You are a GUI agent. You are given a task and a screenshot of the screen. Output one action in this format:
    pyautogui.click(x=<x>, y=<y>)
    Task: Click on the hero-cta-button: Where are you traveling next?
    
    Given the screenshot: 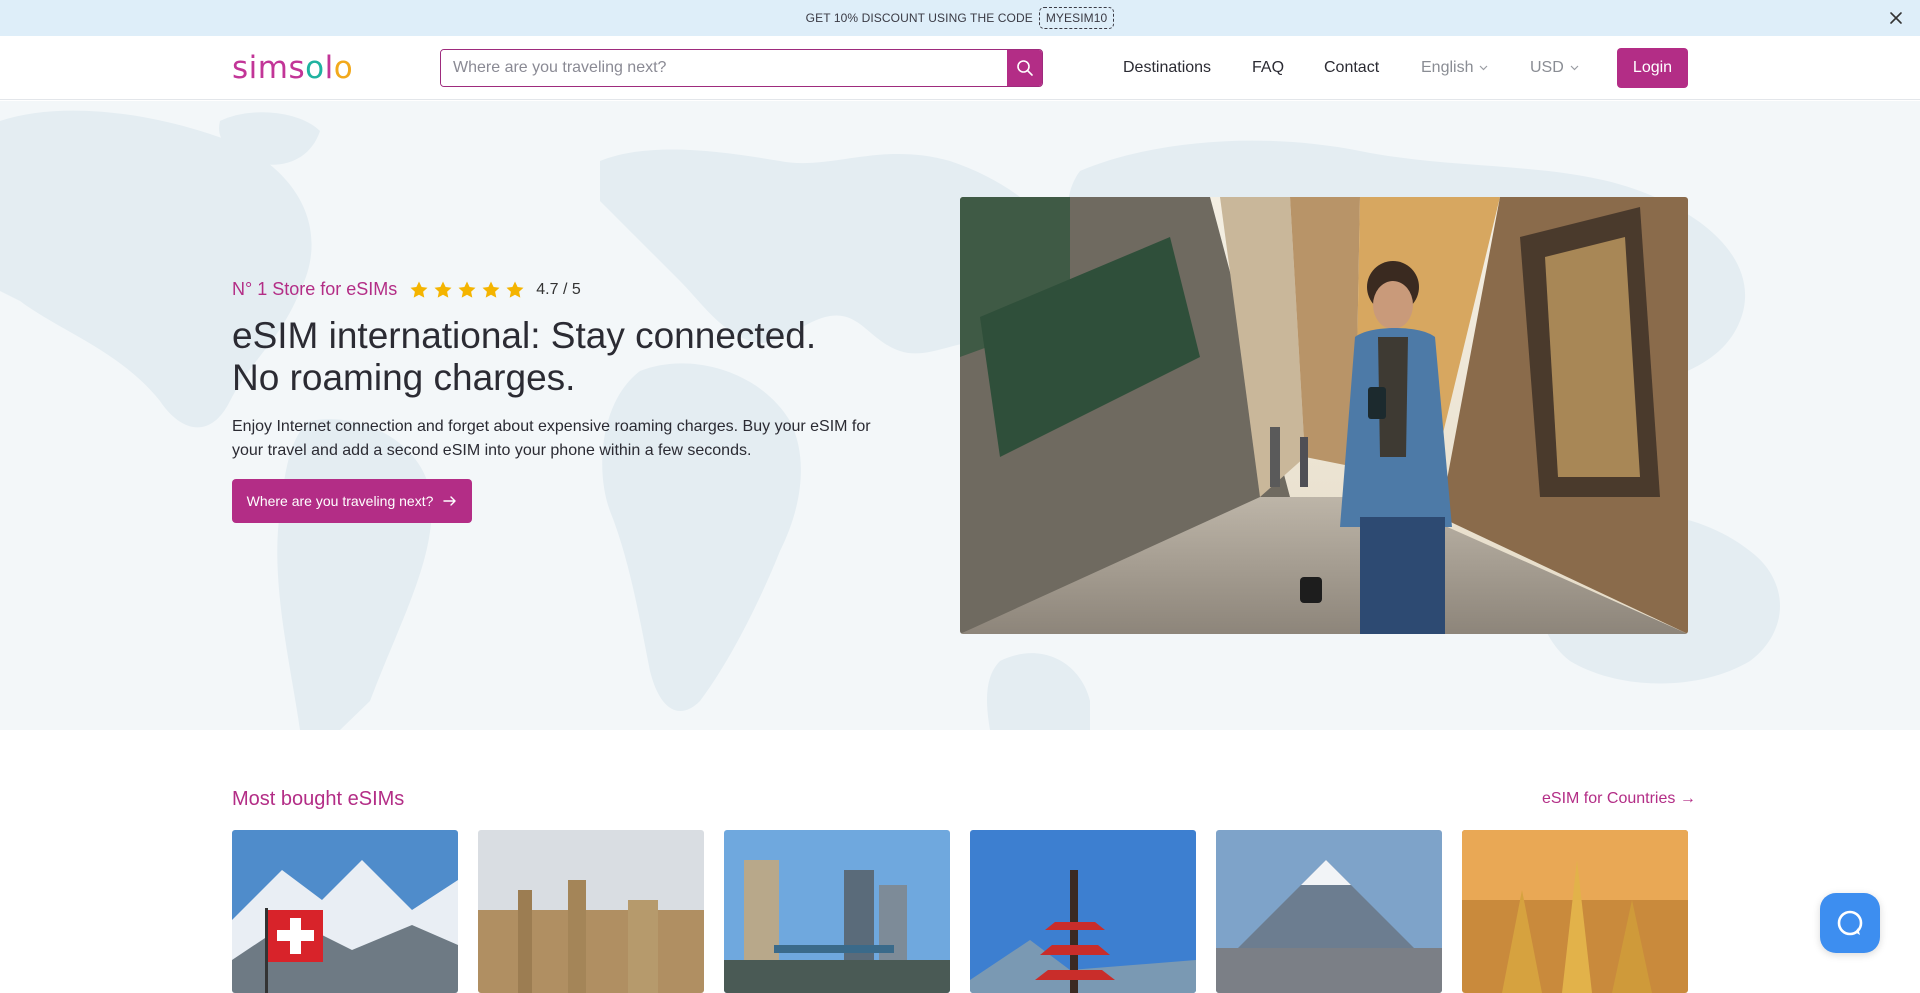 What is the action you would take?
    pyautogui.click(x=352, y=501)
    